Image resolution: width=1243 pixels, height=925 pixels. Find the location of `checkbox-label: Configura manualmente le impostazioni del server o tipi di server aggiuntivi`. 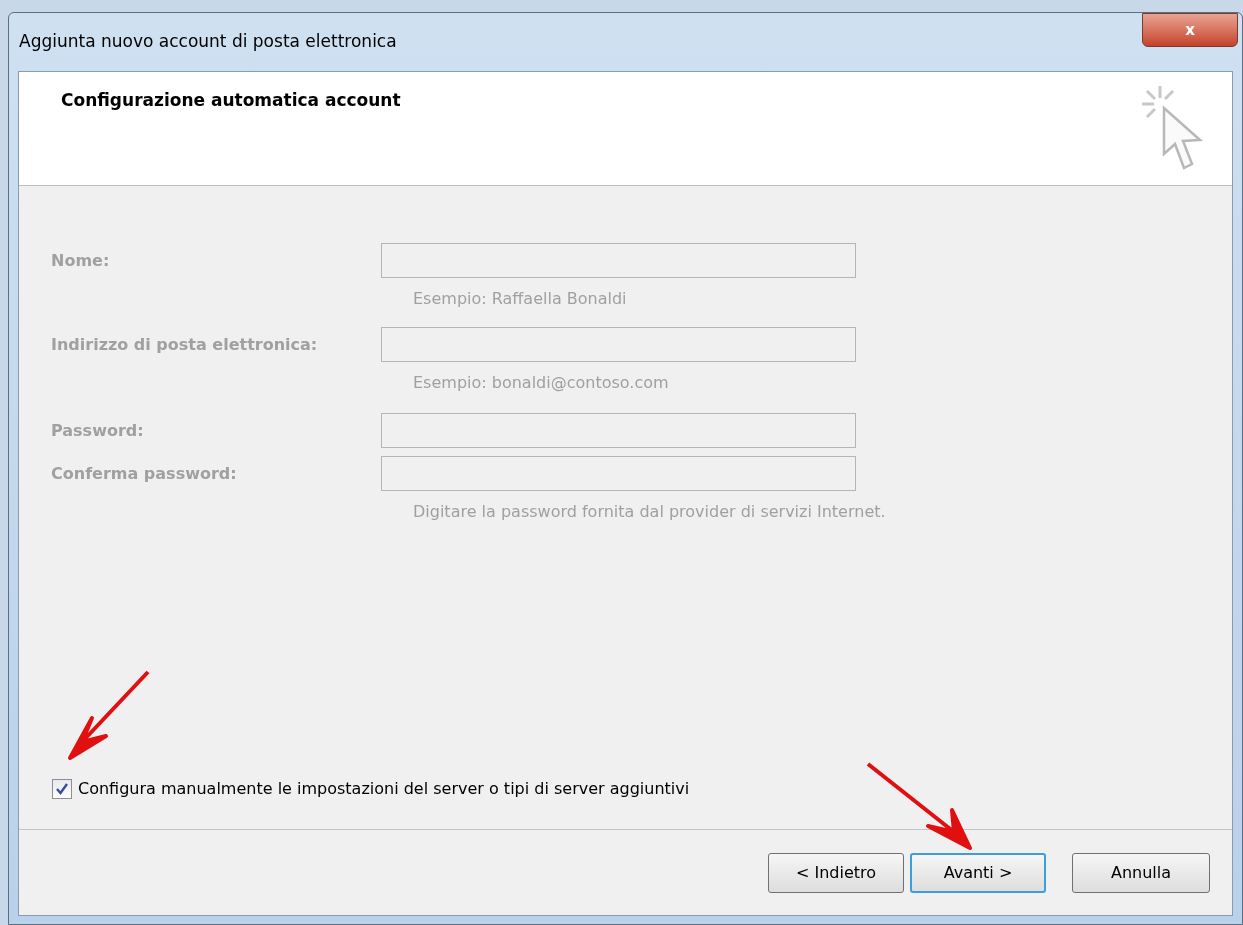

checkbox-label: Configura manualmente le impostazioni del server o tipi di server aggiuntivi is located at coordinates (384, 789).